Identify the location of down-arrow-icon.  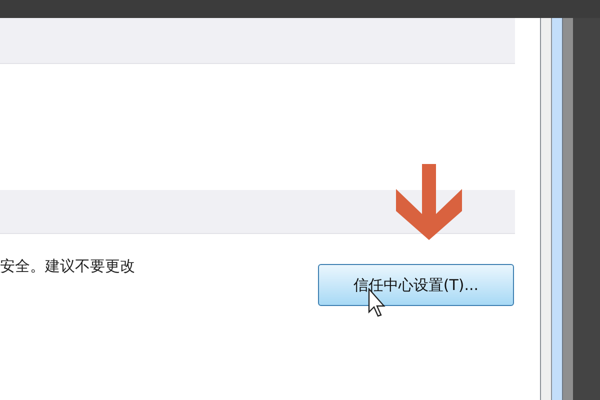
(429, 202).